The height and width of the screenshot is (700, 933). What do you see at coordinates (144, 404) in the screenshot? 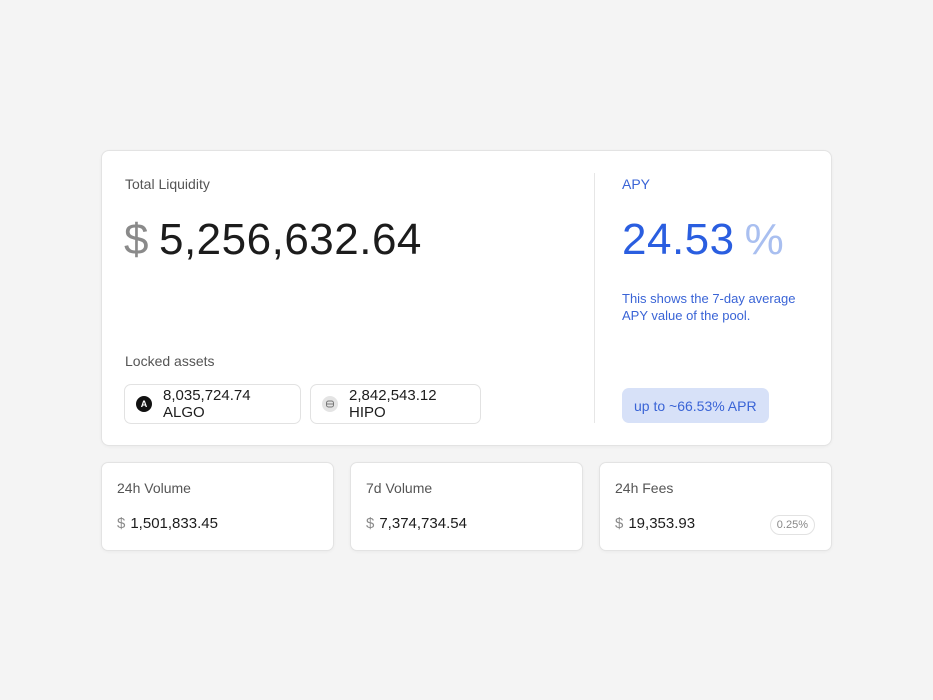
I see `algo-icon: A` at bounding box center [144, 404].